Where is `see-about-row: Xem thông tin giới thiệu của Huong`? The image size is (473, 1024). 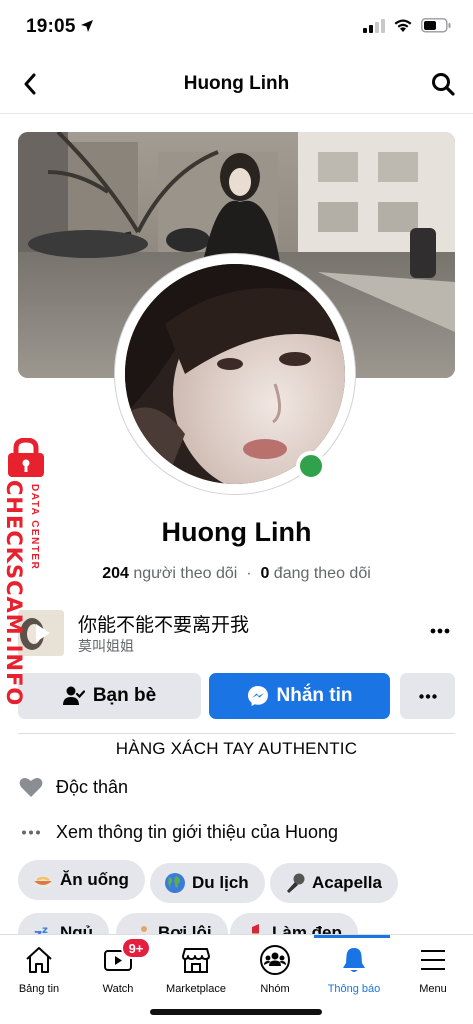
see-about-row: Xem thông tin giới thiệu của Huong is located at coordinates (178, 832).